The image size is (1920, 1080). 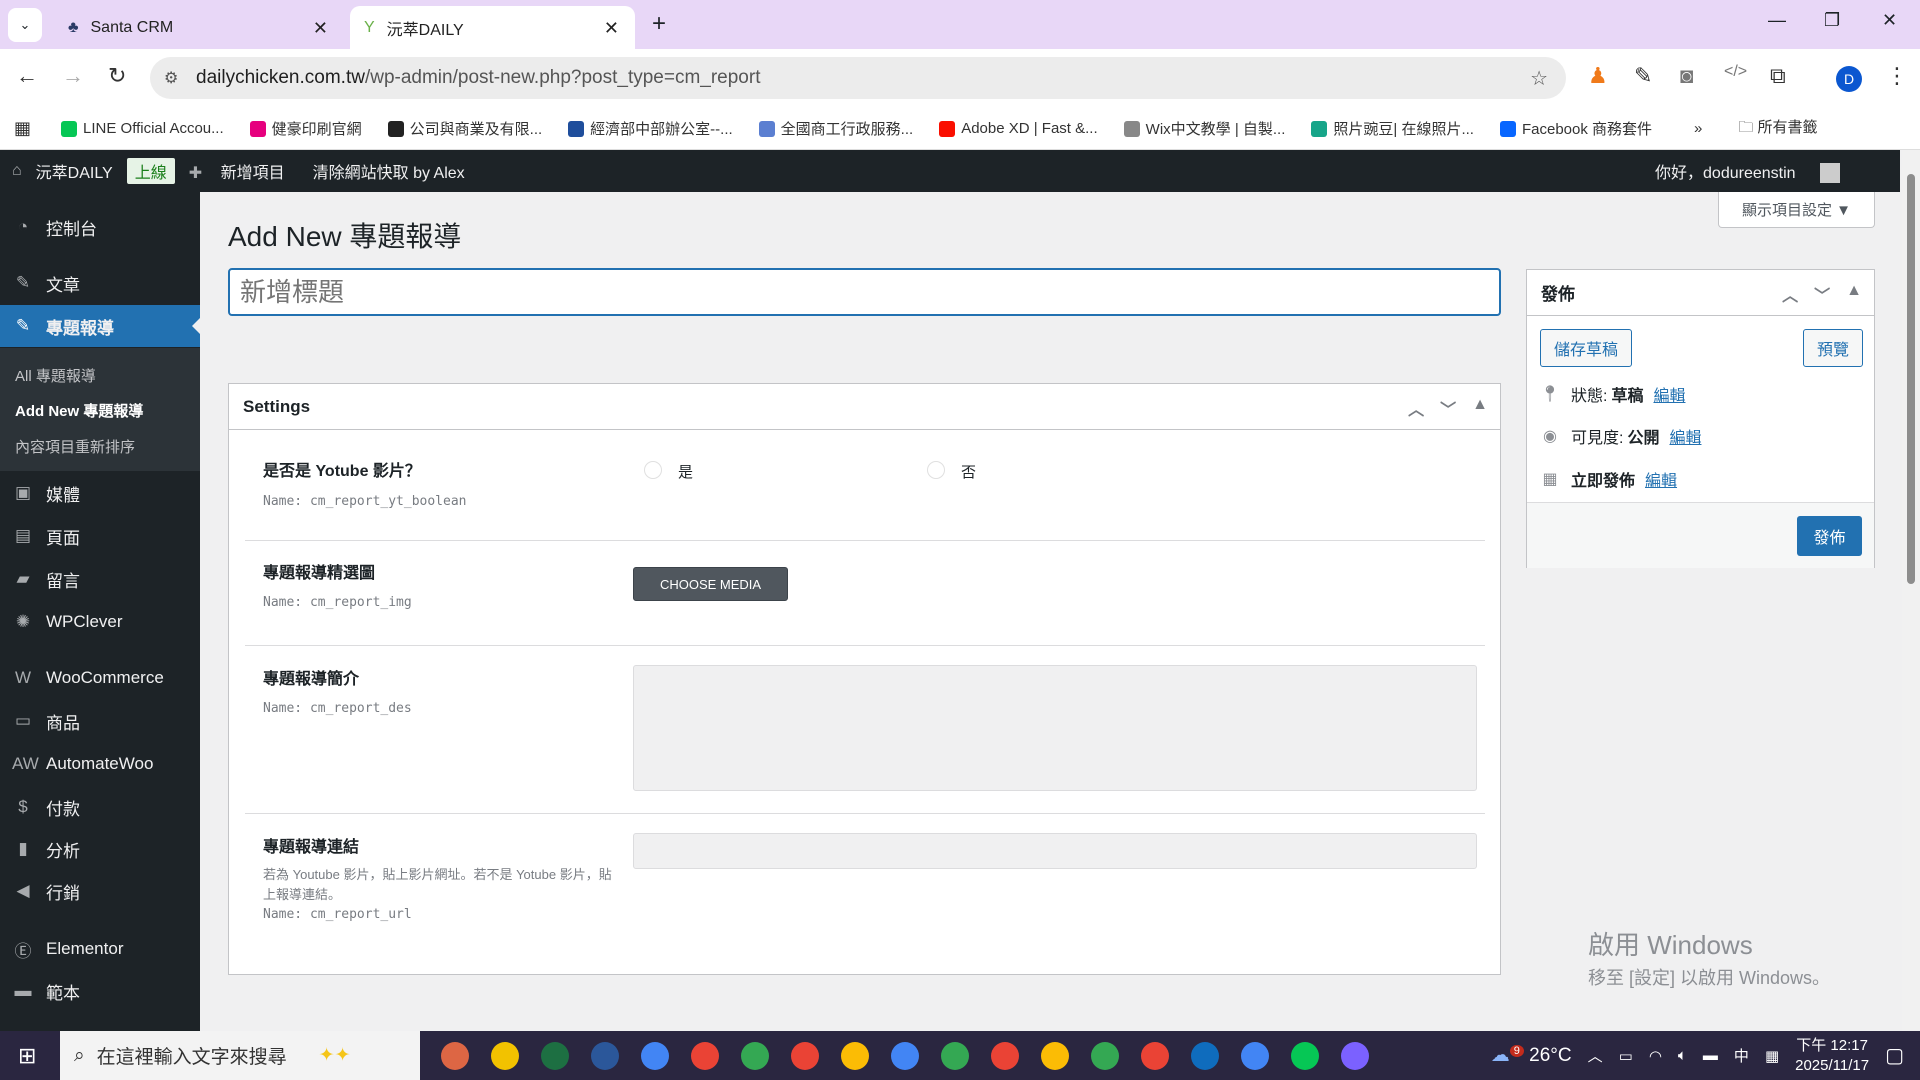 What do you see at coordinates (100, 764) in the screenshot?
I see `sidebar-item-aw: AW AutomateWoo` at bounding box center [100, 764].